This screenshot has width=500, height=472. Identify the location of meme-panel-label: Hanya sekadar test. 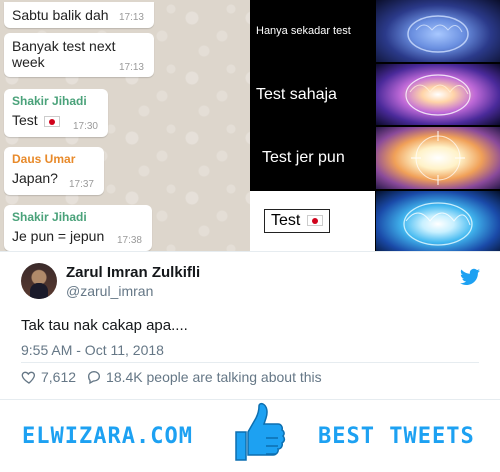
(312, 31).